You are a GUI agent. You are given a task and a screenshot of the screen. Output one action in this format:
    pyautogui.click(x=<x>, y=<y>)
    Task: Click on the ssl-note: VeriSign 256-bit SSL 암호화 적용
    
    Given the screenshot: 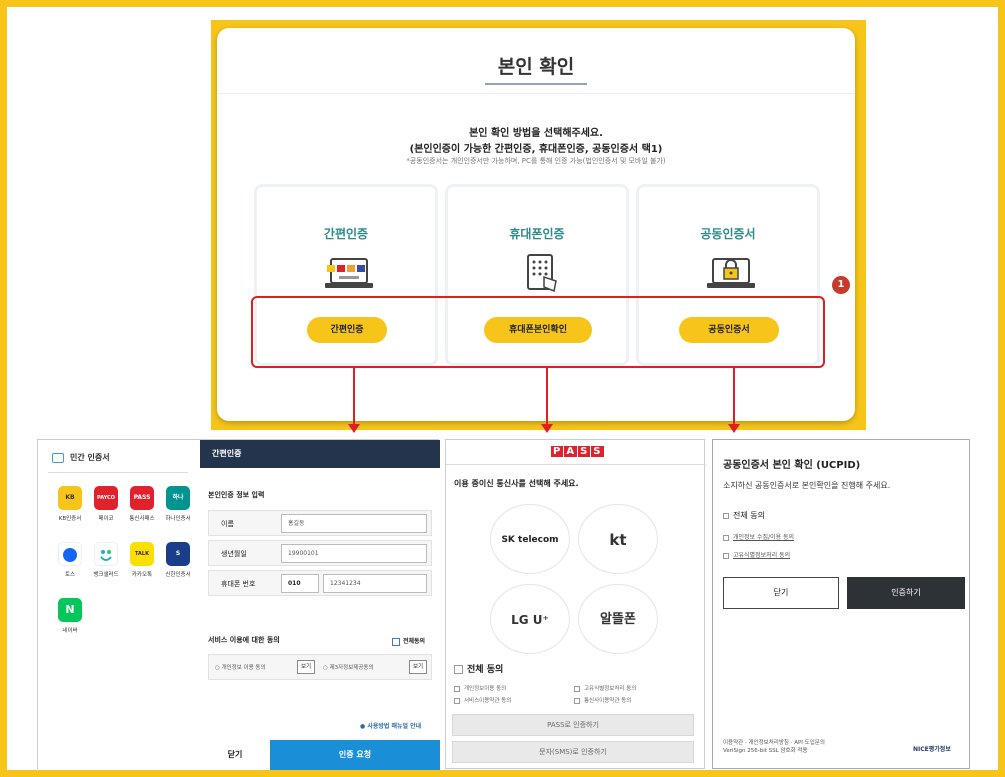 What is the action you would take?
    pyautogui.click(x=765, y=751)
    